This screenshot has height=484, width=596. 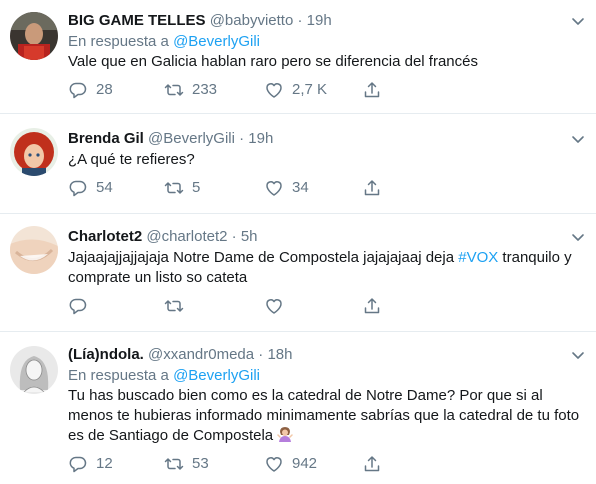 I want to click on retweet-button: 5, so click(x=182, y=188).